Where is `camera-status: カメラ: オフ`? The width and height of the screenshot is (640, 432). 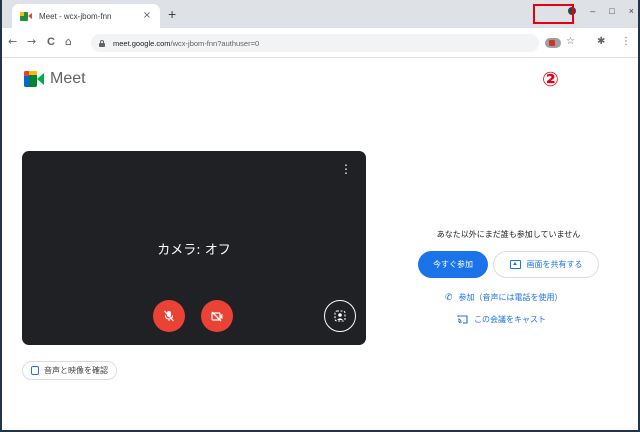
camera-status: カメラ: オフ is located at coordinates (194, 250).